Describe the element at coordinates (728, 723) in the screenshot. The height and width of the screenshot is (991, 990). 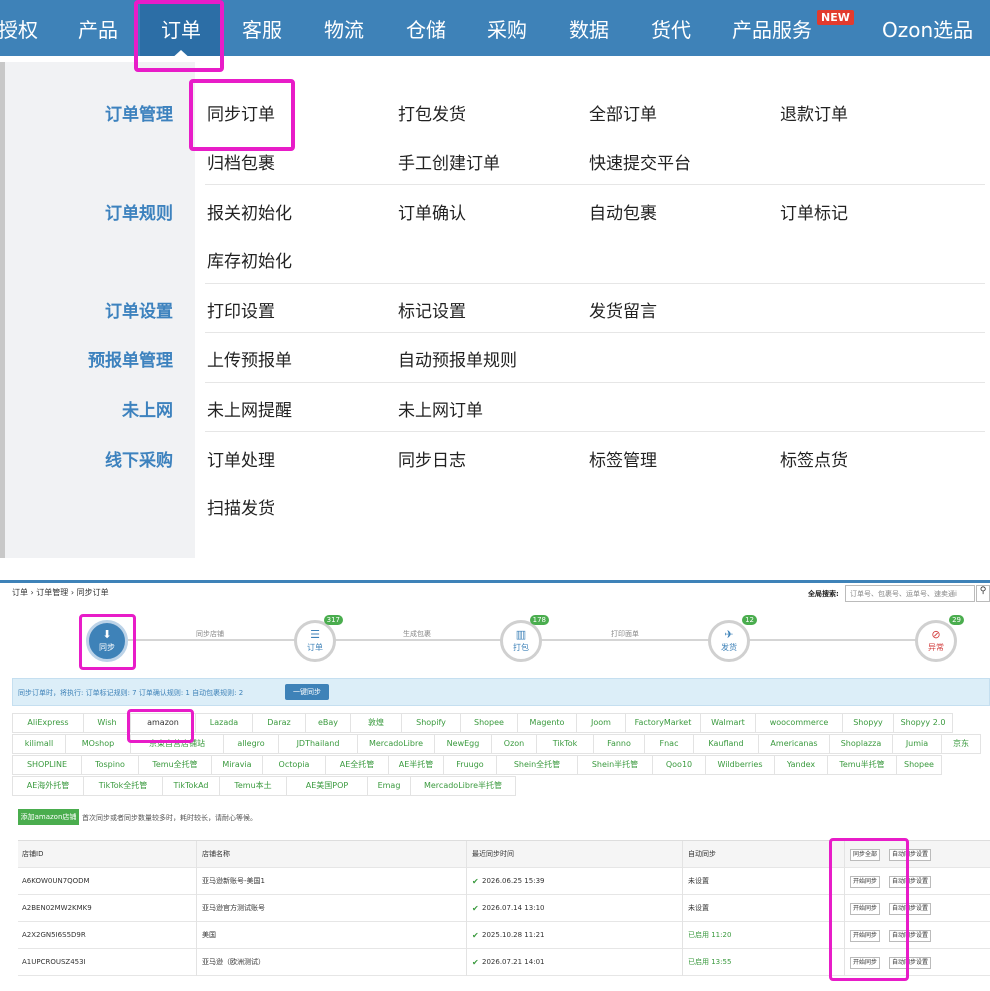
I see `platform-tab: Walmart` at that location.